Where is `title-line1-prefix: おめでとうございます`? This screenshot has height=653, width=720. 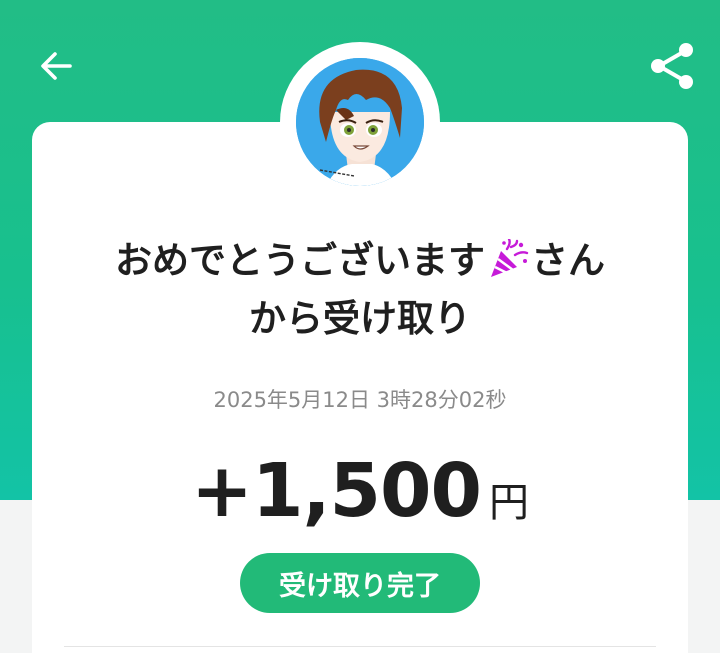
title-line1-prefix: おめでとうございます is located at coordinates (300, 260).